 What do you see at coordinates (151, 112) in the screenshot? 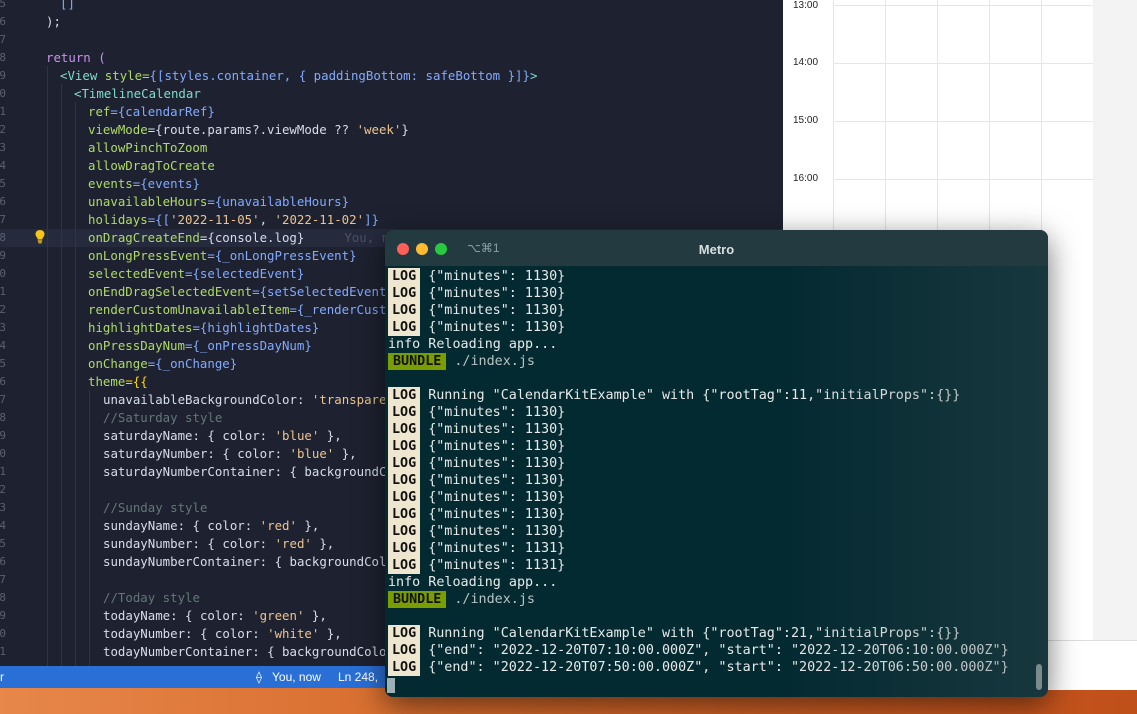
I see `code-line: ref={calendarRef}` at bounding box center [151, 112].